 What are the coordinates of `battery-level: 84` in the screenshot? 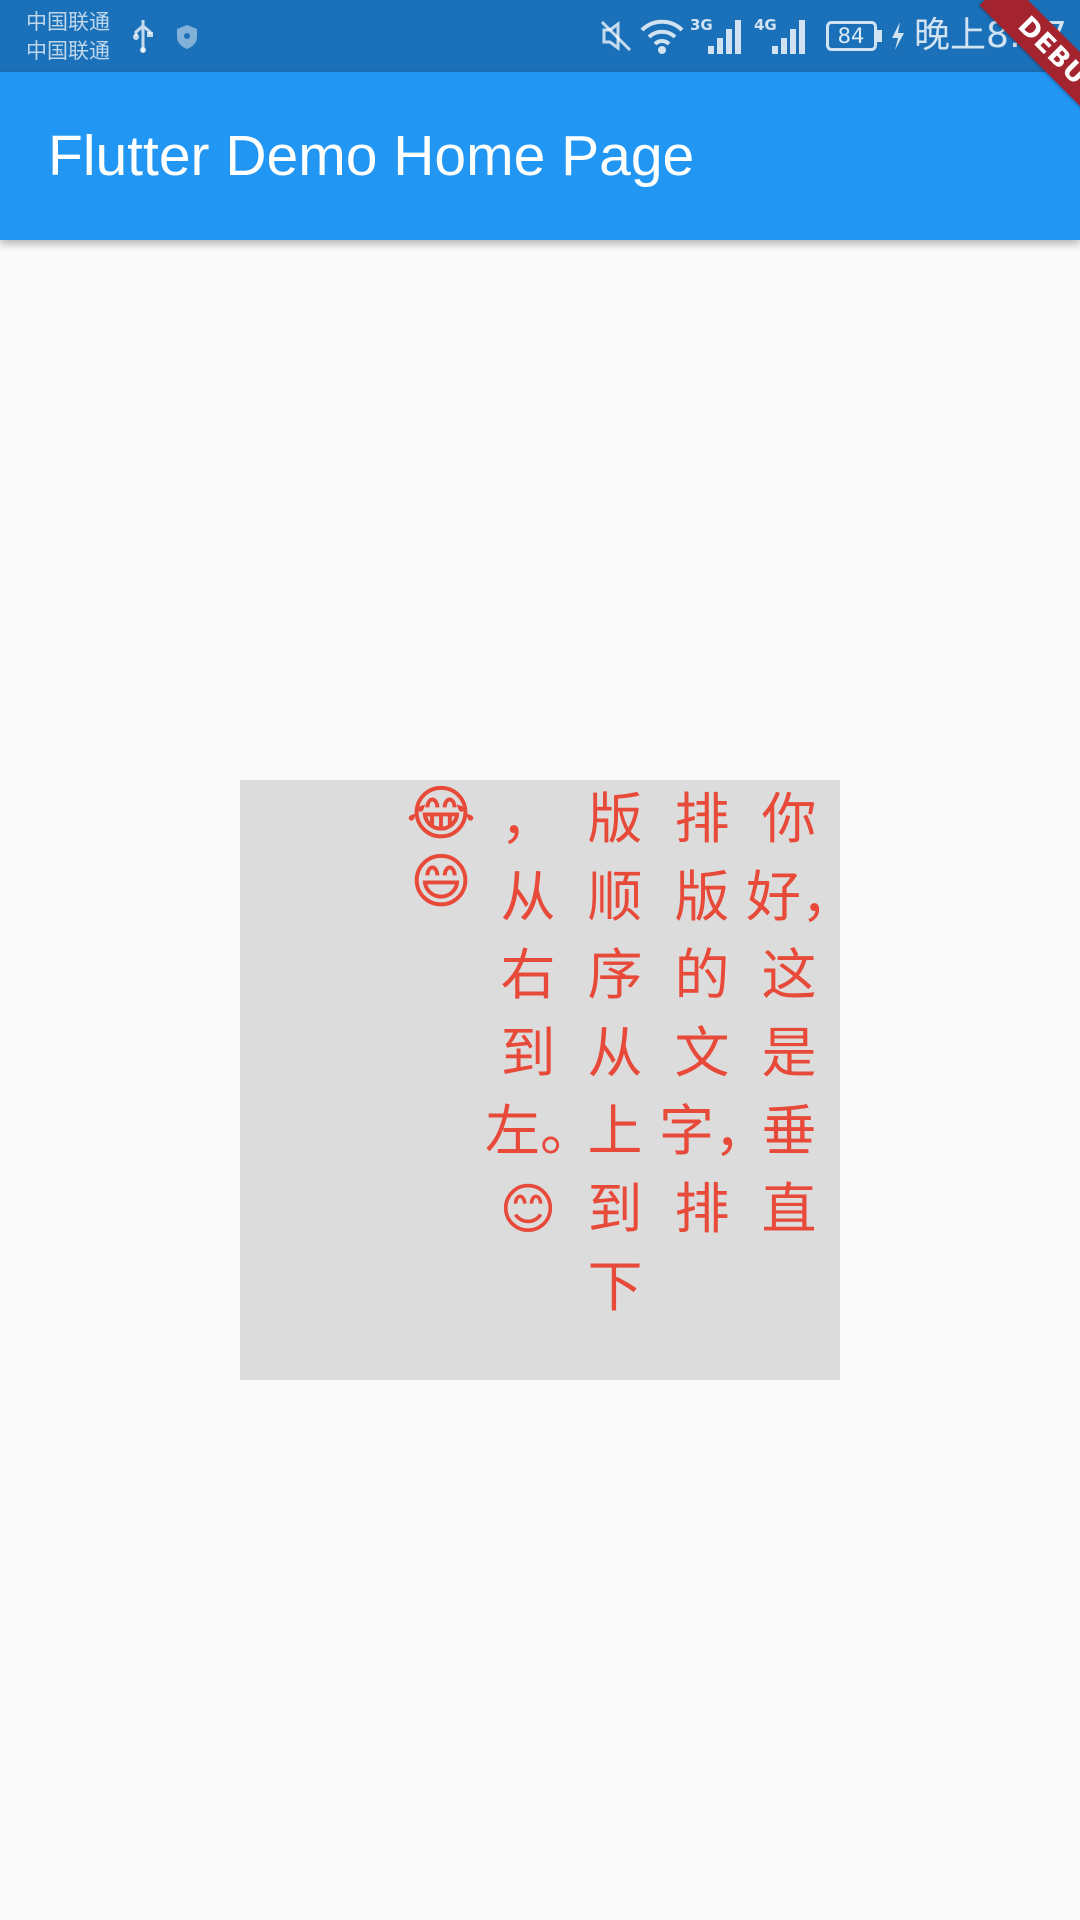 It's located at (851, 36).